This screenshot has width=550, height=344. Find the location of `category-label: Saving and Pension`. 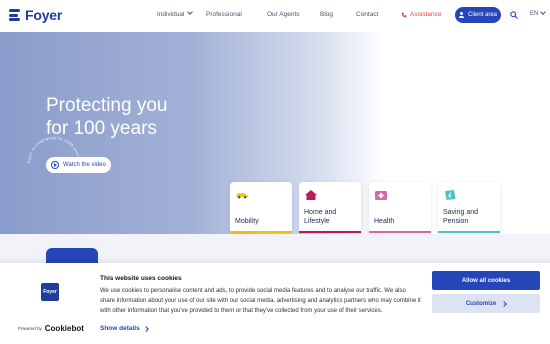

category-label: Saving and Pension is located at coordinates (460, 217).